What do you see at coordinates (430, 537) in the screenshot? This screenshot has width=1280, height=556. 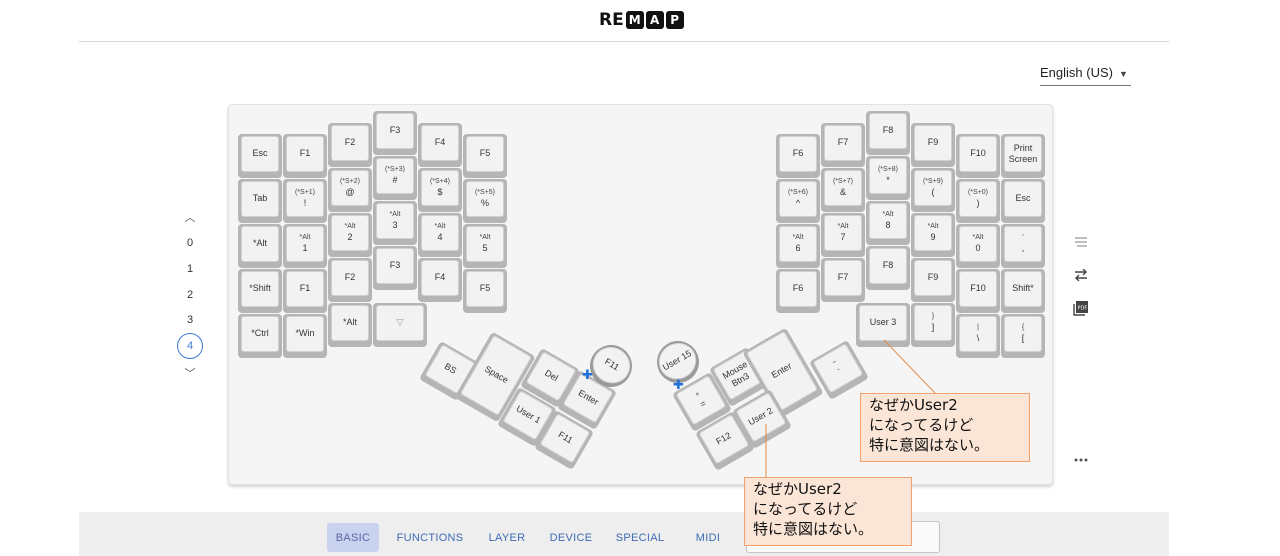 I see `tab-functions: FUNCTIONS` at bounding box center [430, 537].